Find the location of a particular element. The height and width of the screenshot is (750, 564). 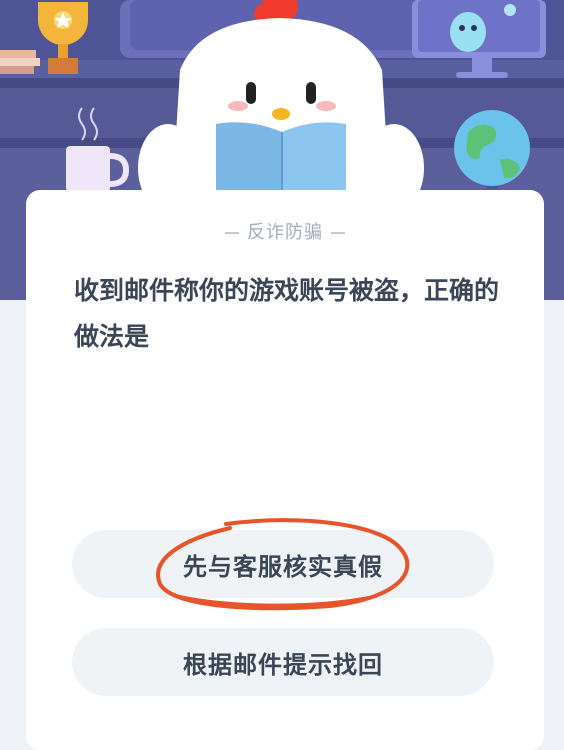

category-label: 反诈防骗 is located at coordinates (285, 231).